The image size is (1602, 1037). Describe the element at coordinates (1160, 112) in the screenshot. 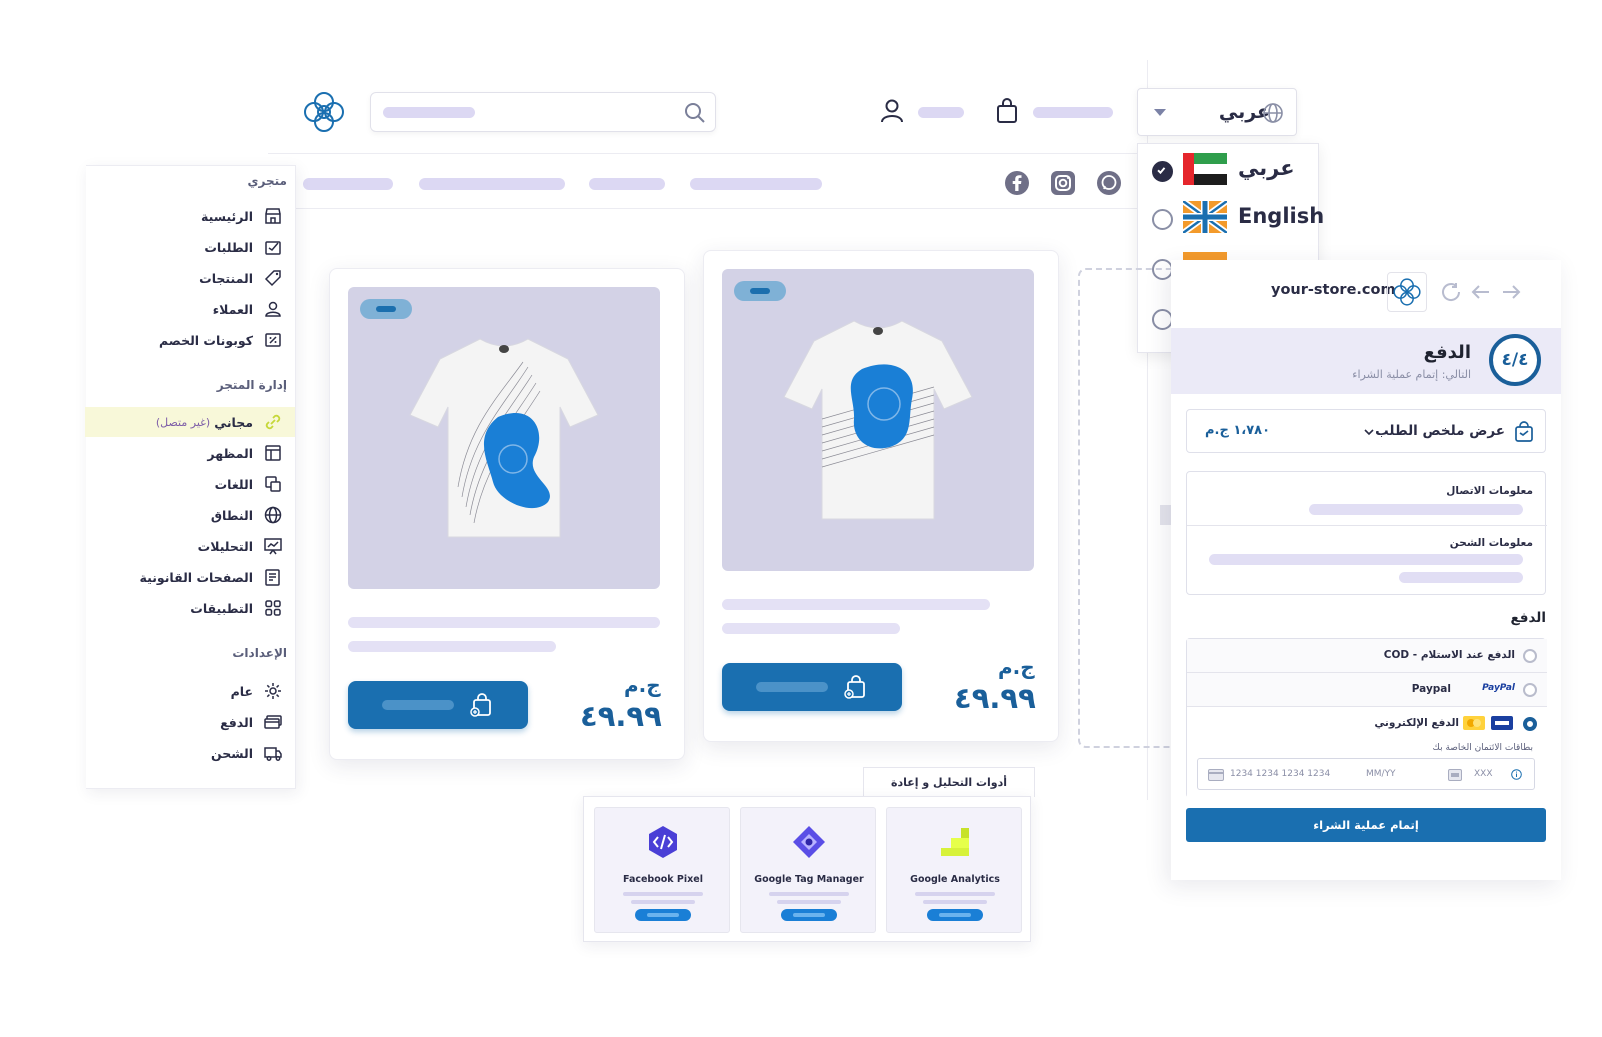

I see `chevron-down-icon` at that location.